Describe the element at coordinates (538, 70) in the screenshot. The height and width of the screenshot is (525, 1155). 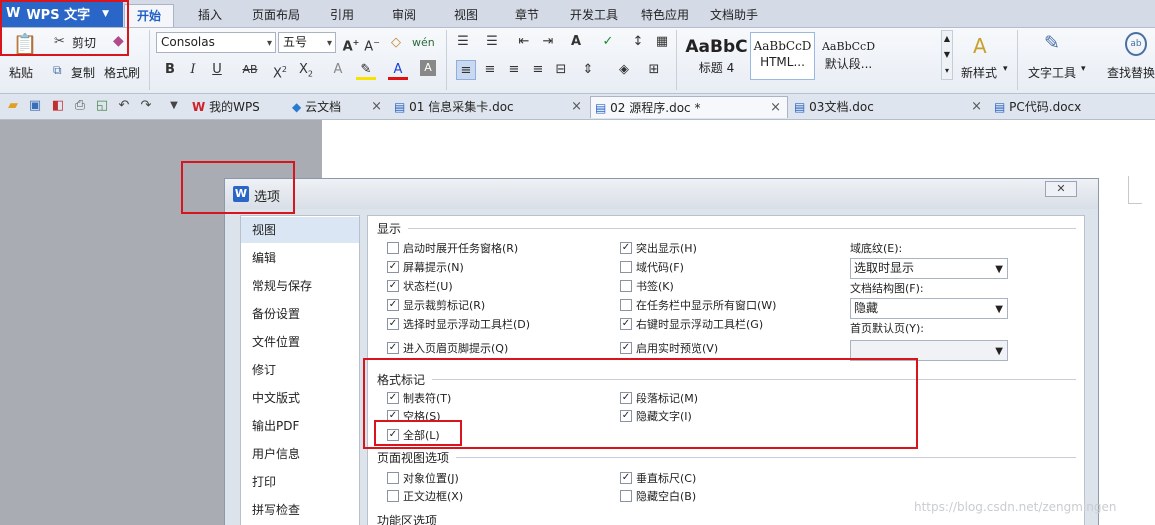
I see `justify-icon: ≡` at that location.